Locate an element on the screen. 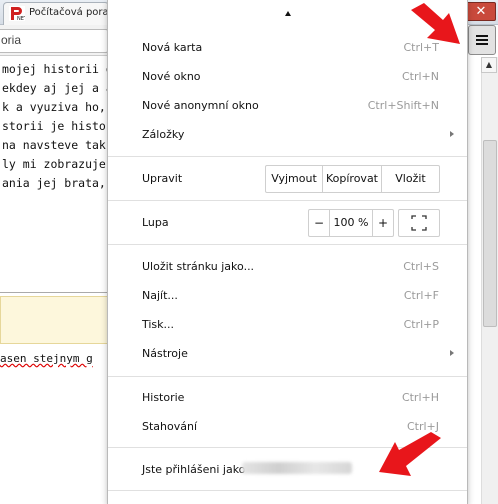 The image size is (498, 504). menu-caret-icon is located at coordinates (288, 13).